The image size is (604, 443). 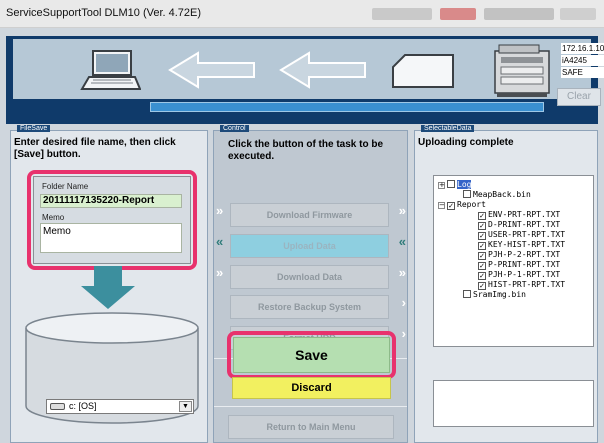 I want to click on copier-icon, so click(x=522, y=70).